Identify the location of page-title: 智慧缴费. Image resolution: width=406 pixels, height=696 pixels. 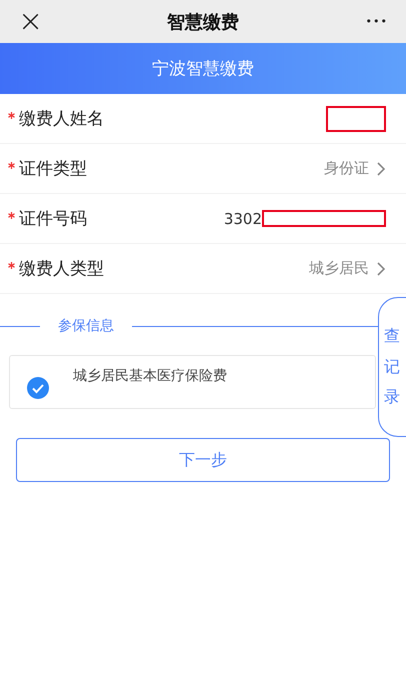
(203, 22).